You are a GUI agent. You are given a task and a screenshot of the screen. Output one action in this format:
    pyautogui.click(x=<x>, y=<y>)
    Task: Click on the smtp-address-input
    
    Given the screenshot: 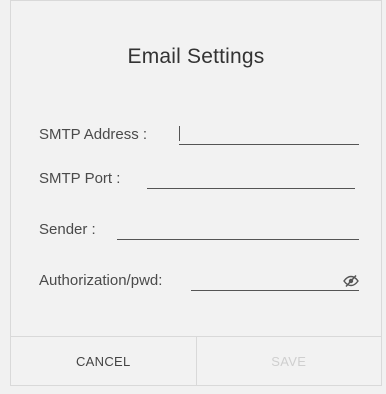 What is the action you would take?
    pyautogui.click(x=269, y=133)
    